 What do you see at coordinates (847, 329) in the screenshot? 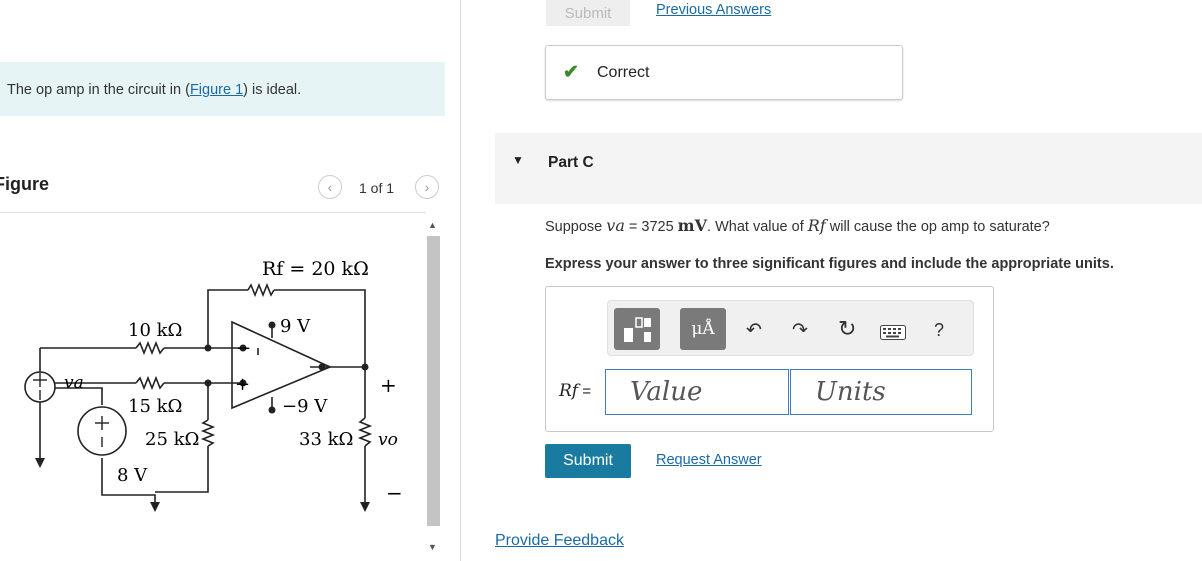
I see `reset-icon: ↻` at bounding box center [847, 329].